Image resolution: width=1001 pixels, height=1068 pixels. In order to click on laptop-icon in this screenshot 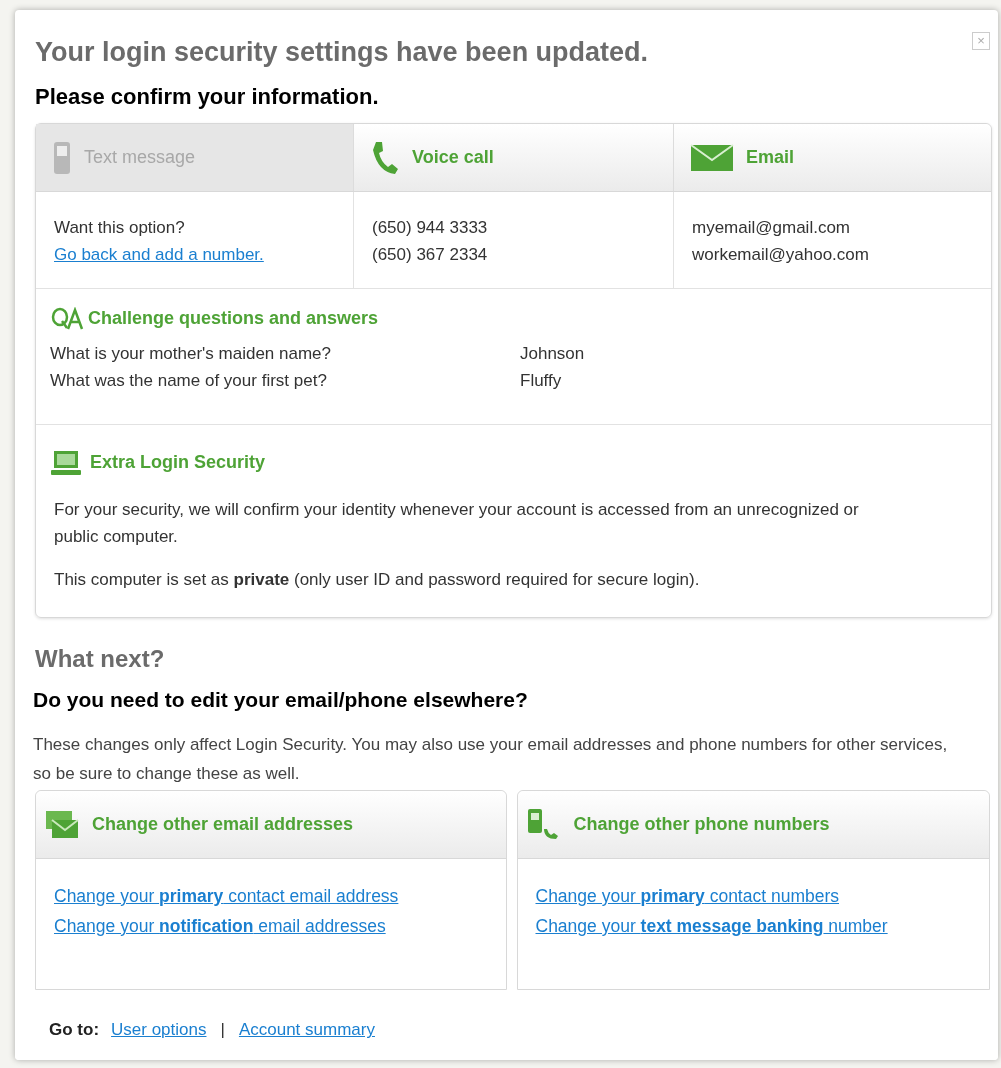, I will do `click(66, 462)`.